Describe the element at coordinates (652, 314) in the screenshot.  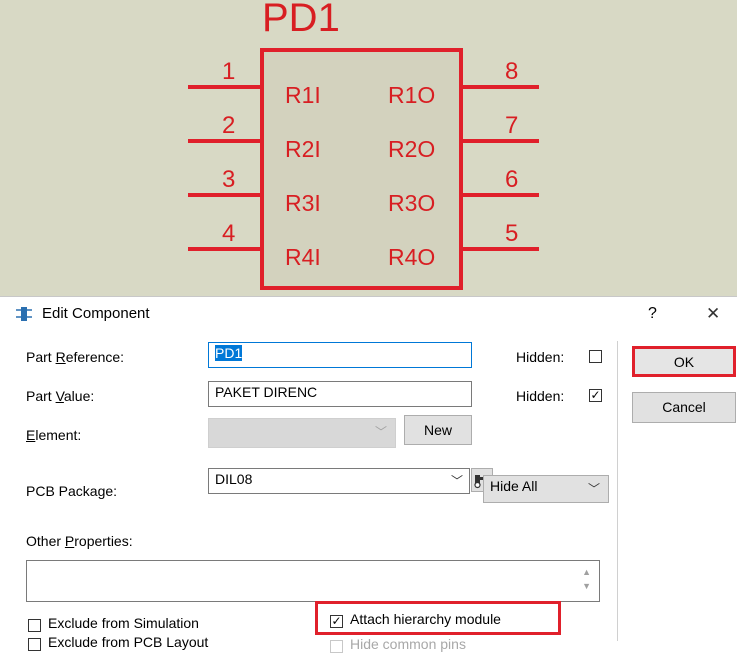
I see `help-button: ?` at that location.